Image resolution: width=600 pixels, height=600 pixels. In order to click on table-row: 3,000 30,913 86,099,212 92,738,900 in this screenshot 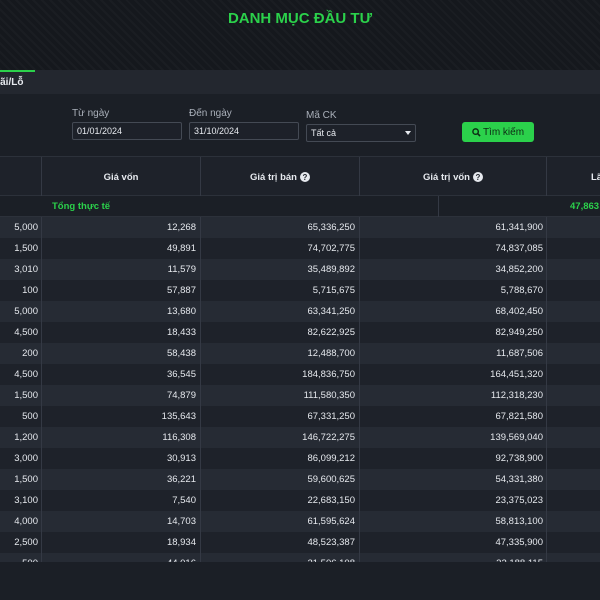, I will do `click(300, 458)`.